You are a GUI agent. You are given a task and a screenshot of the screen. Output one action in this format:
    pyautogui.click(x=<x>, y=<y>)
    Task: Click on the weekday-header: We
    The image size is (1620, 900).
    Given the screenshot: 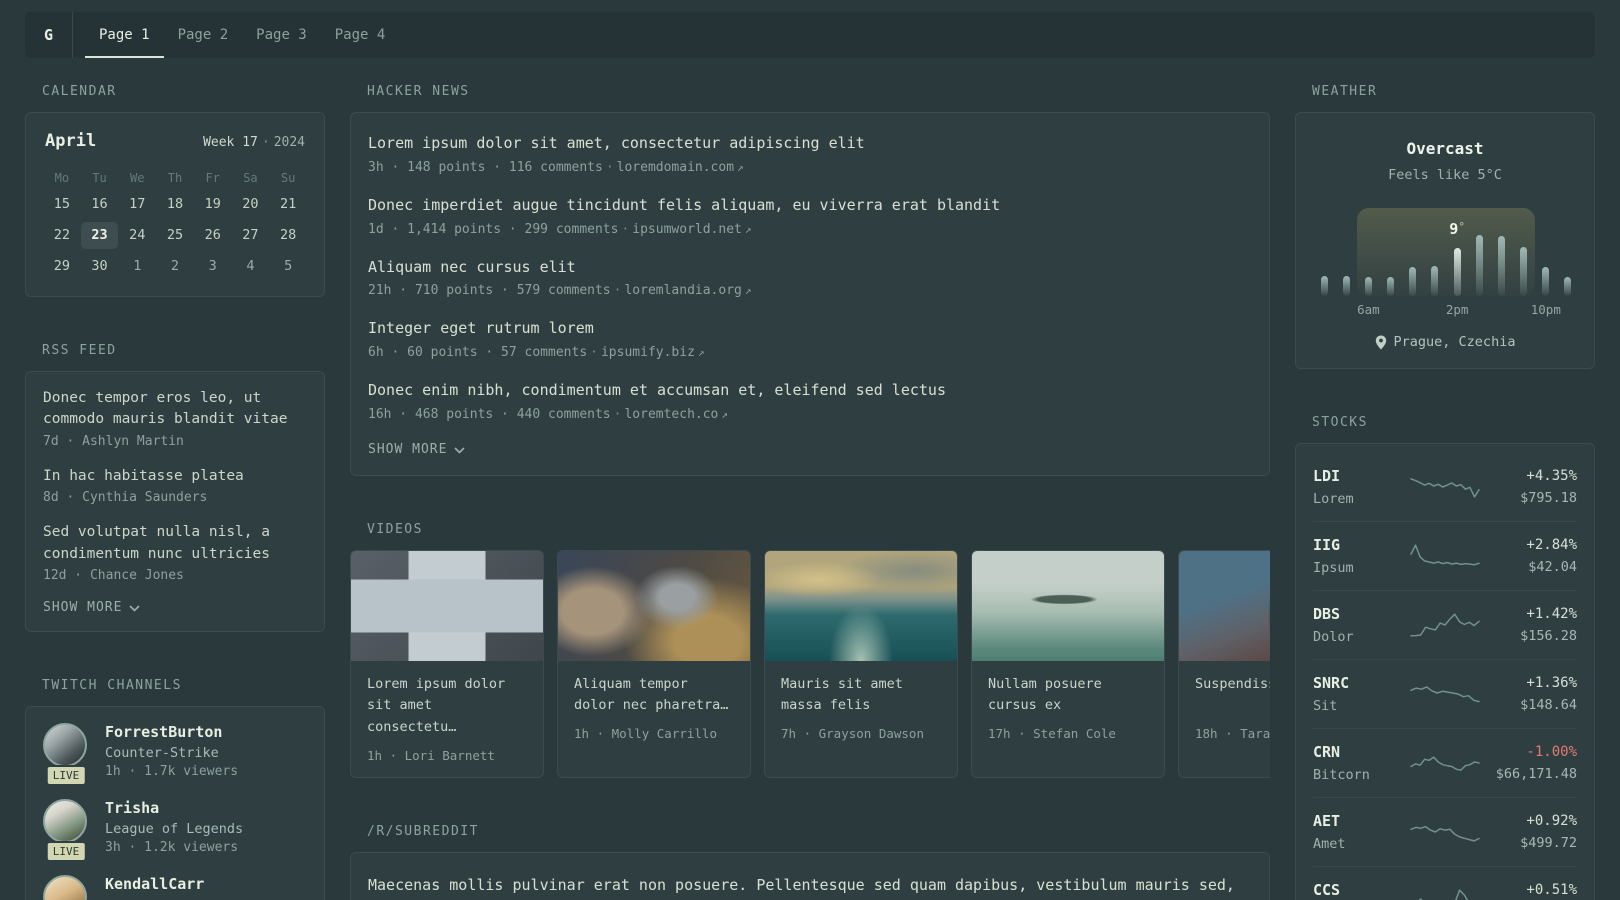 What is the action you would take?
    pyautogui.click(x=137, y=178)
    